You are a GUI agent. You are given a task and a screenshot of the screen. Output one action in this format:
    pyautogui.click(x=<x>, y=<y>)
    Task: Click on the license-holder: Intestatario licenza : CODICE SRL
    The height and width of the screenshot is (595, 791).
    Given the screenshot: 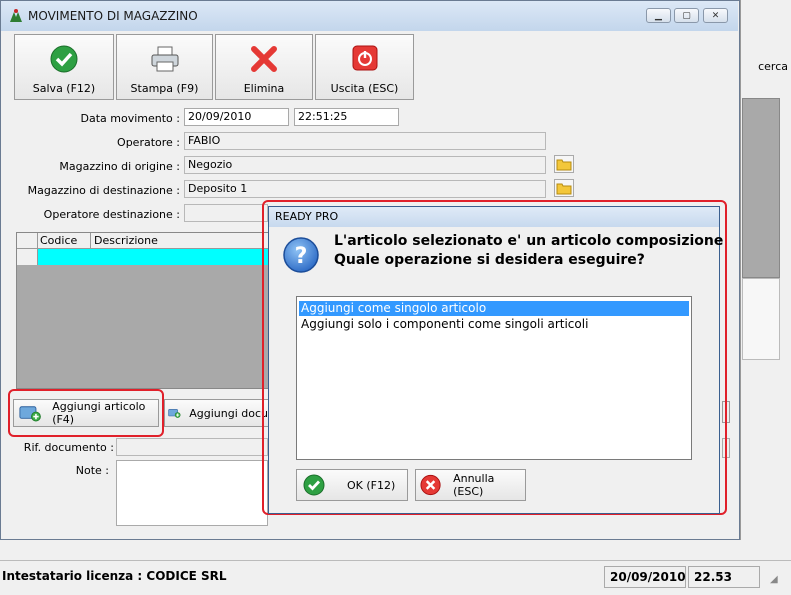 What is the action you would take?
    pyautogui.click(x=114, y=576)
    